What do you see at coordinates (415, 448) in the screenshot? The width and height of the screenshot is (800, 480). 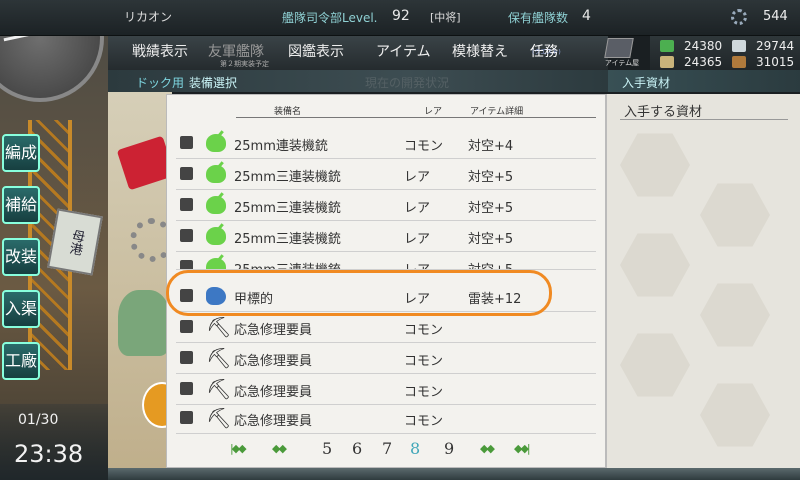 I see `page-8-current: 8` at bounding box center [415, 448].